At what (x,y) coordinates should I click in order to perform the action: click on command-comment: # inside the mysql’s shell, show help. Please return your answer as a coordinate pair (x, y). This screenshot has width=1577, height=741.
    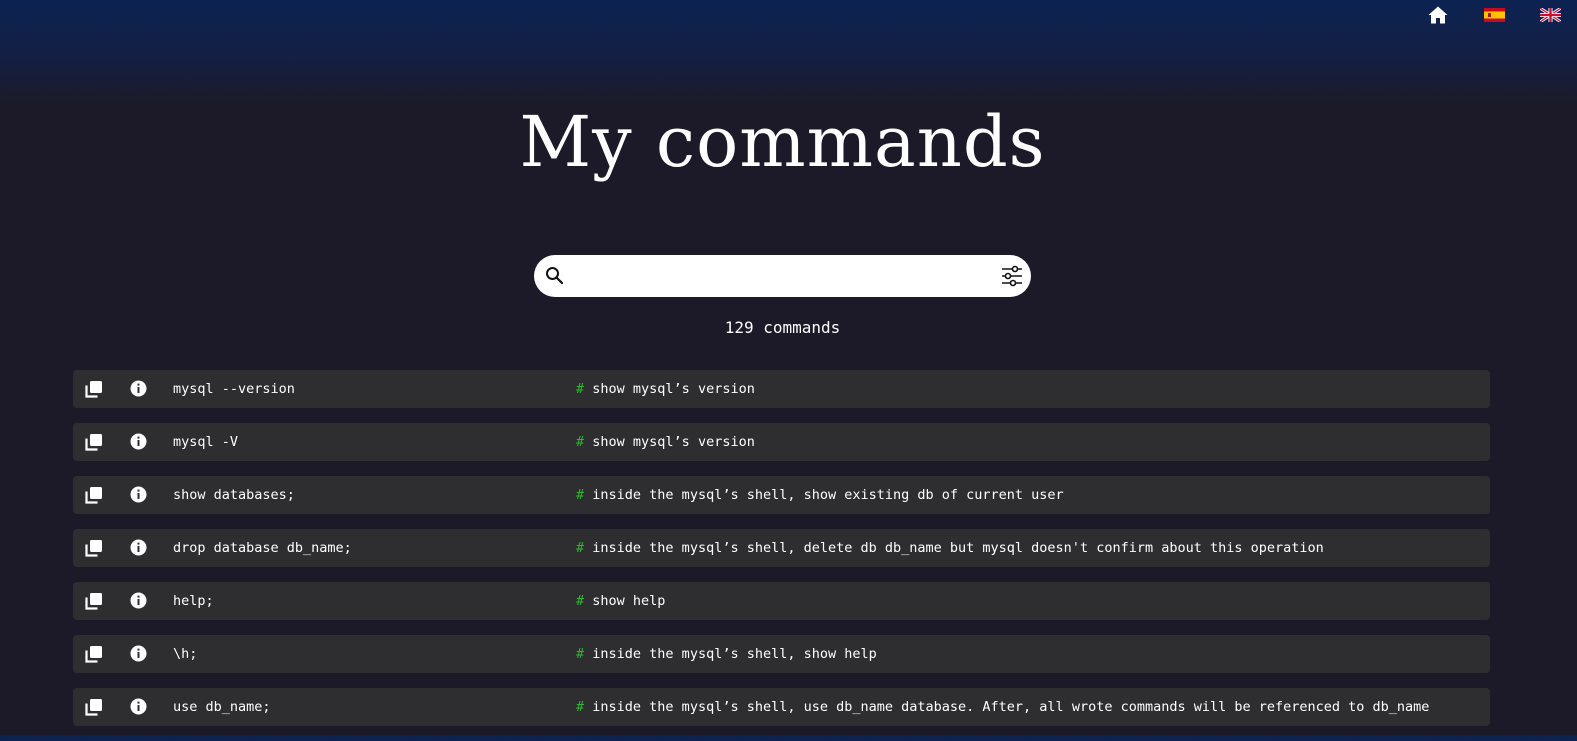
    Looking at the image, I should click on (726, 654).